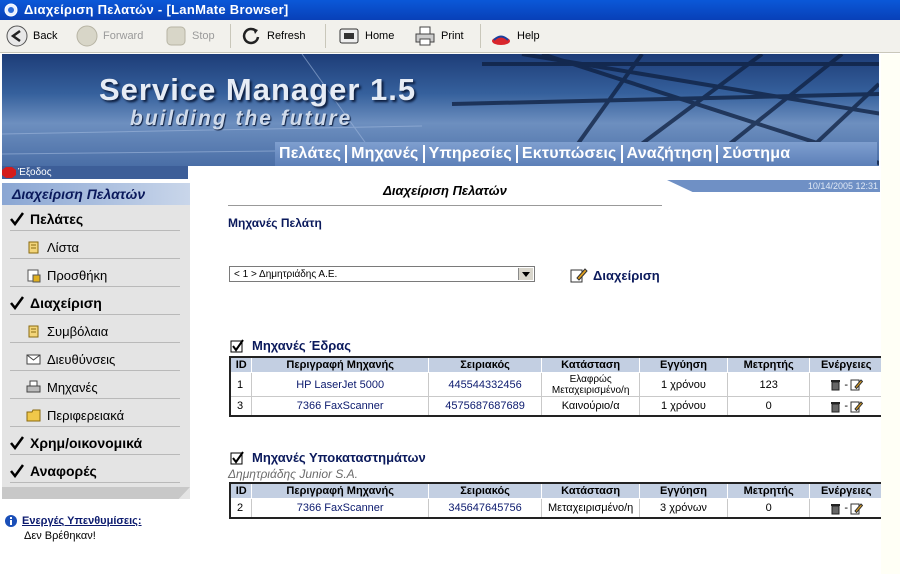 This screenshot has width=900, height=575. I want to click on branch-machines-title: Μηχανές Υποκαταστημάτων, so click(339, 457).